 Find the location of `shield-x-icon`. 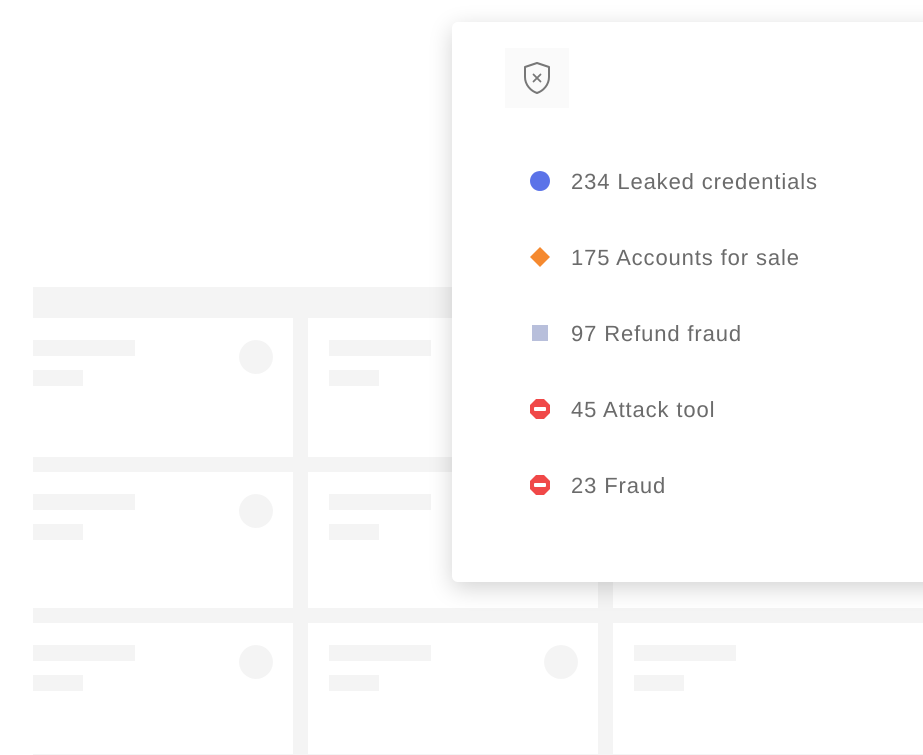

shield-x-icon is located at coordinates (537, 78).